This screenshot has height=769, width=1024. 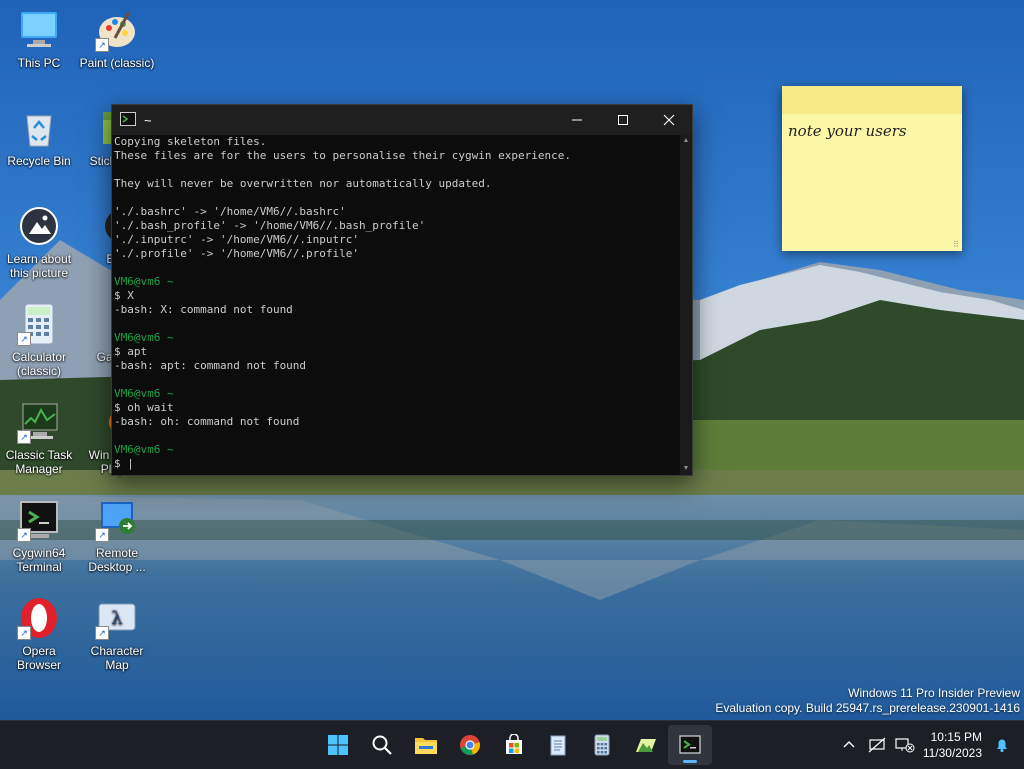 I want to click on recycle-bin-icon, so click(x=39, y=128).